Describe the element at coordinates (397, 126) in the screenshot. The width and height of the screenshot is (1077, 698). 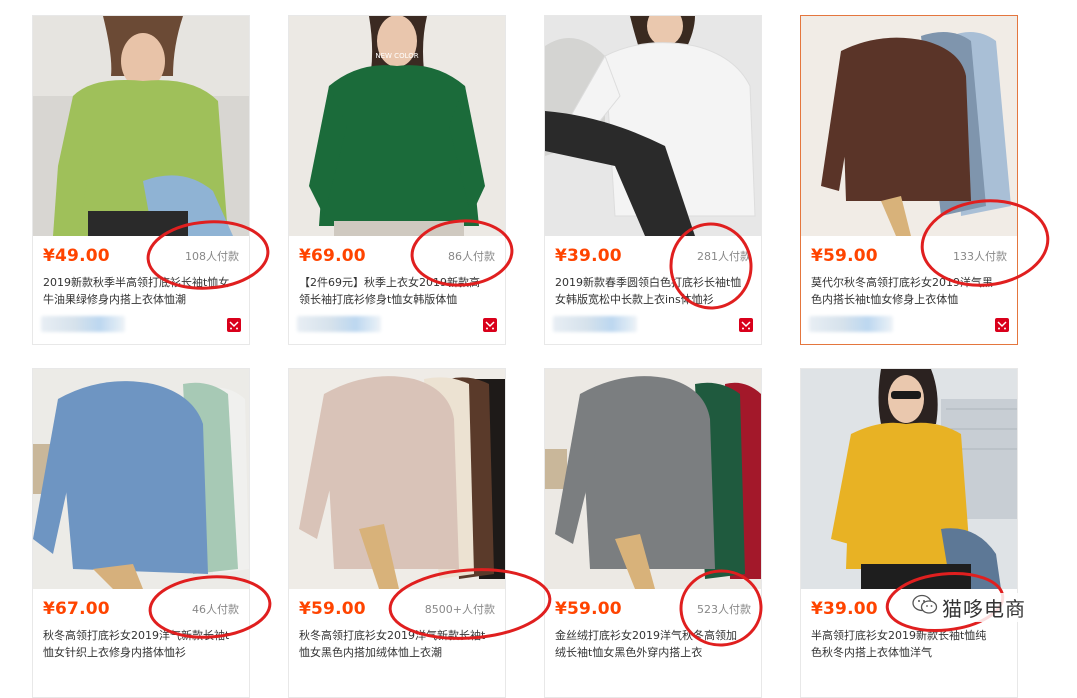
I see `product-image: NEW COLOR` at that location.